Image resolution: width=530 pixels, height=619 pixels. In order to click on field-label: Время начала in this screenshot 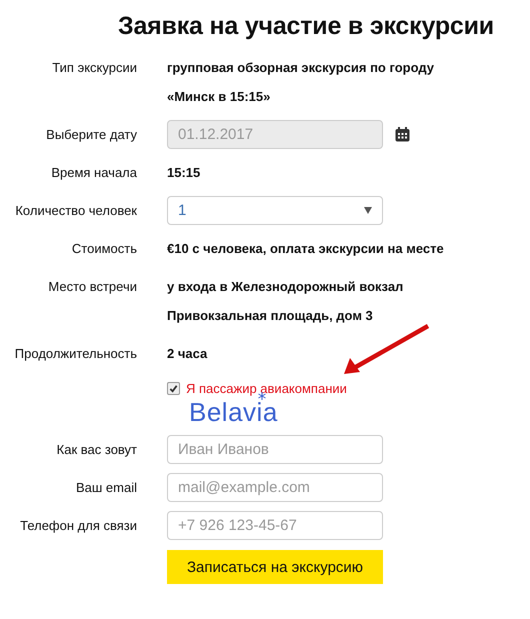, I will do `click(93, 173)`.